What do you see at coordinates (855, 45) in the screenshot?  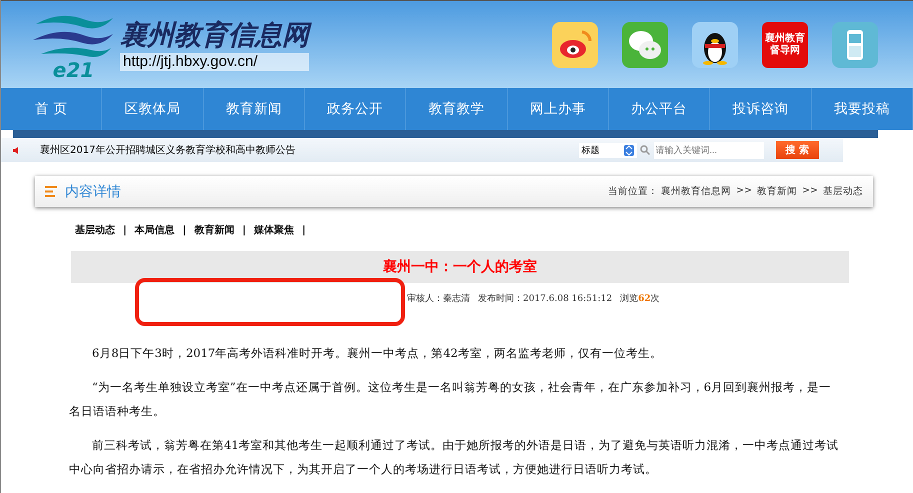 I see `phone-icon` at bounding box center [855, 45].